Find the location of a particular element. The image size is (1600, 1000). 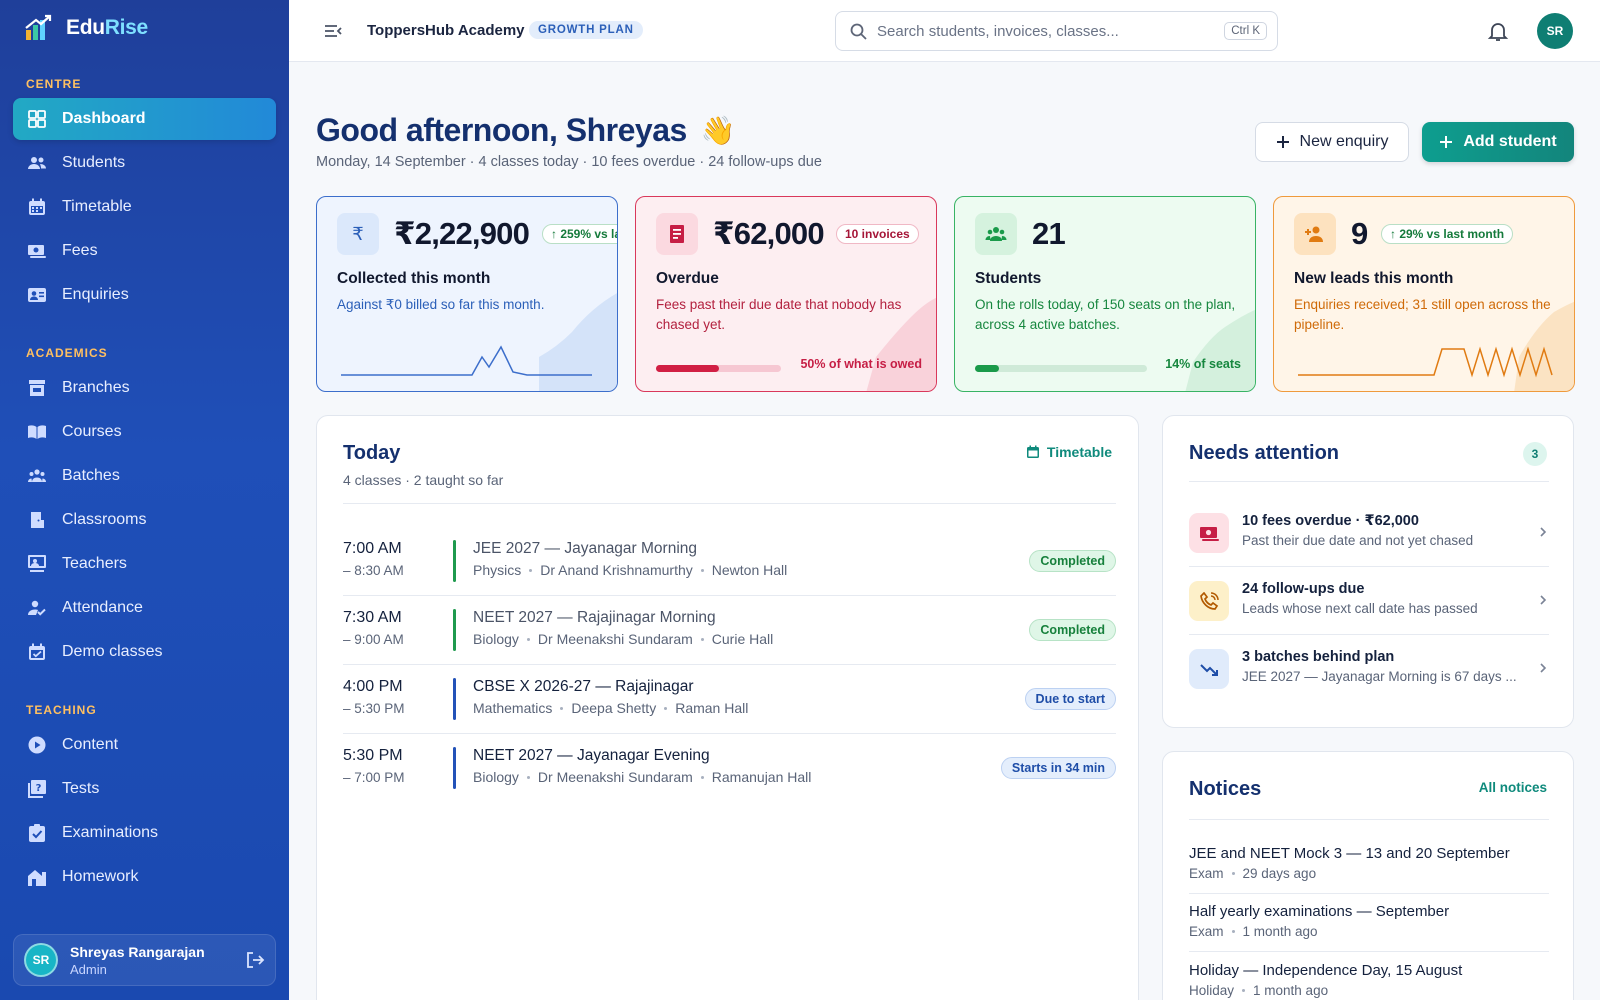

trend-down-icon-box is located at coordinates (1209, 669).